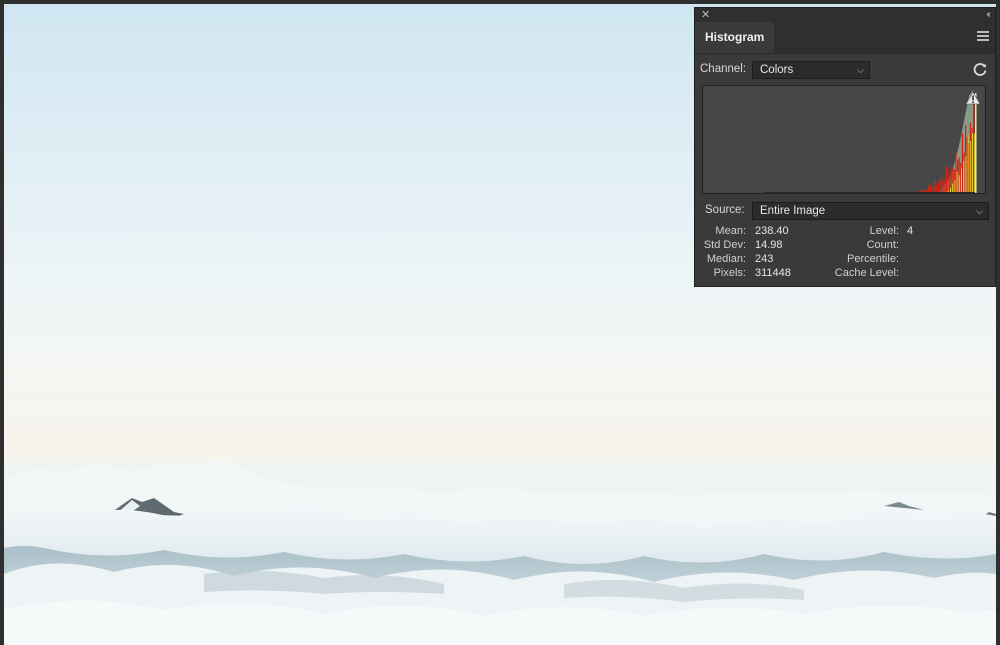 This screenshot has height=645, width=1000. Describe the element at coordinates (729, 273) in the screenshot. I see `stat-pixels-label: Pixels:` at that location.